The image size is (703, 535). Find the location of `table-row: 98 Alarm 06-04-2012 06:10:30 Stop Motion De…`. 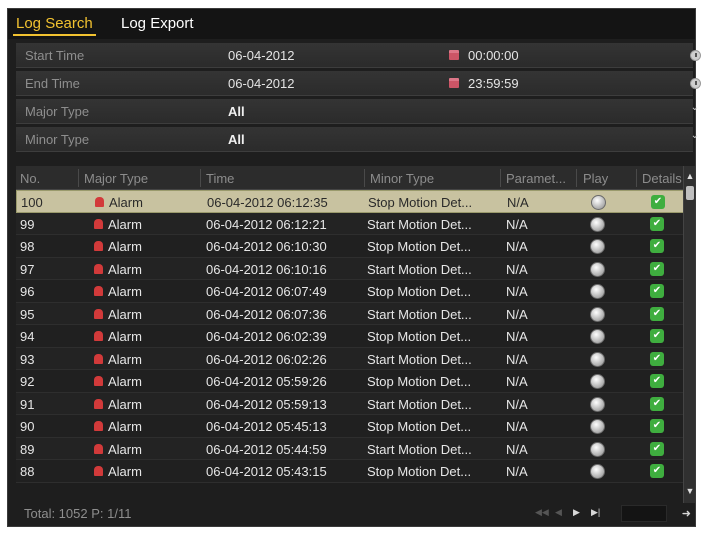

table-row: 98 Alarm 06-04-2012 06:10:30 Stop Motion De… is located at coordinates (354, 246).